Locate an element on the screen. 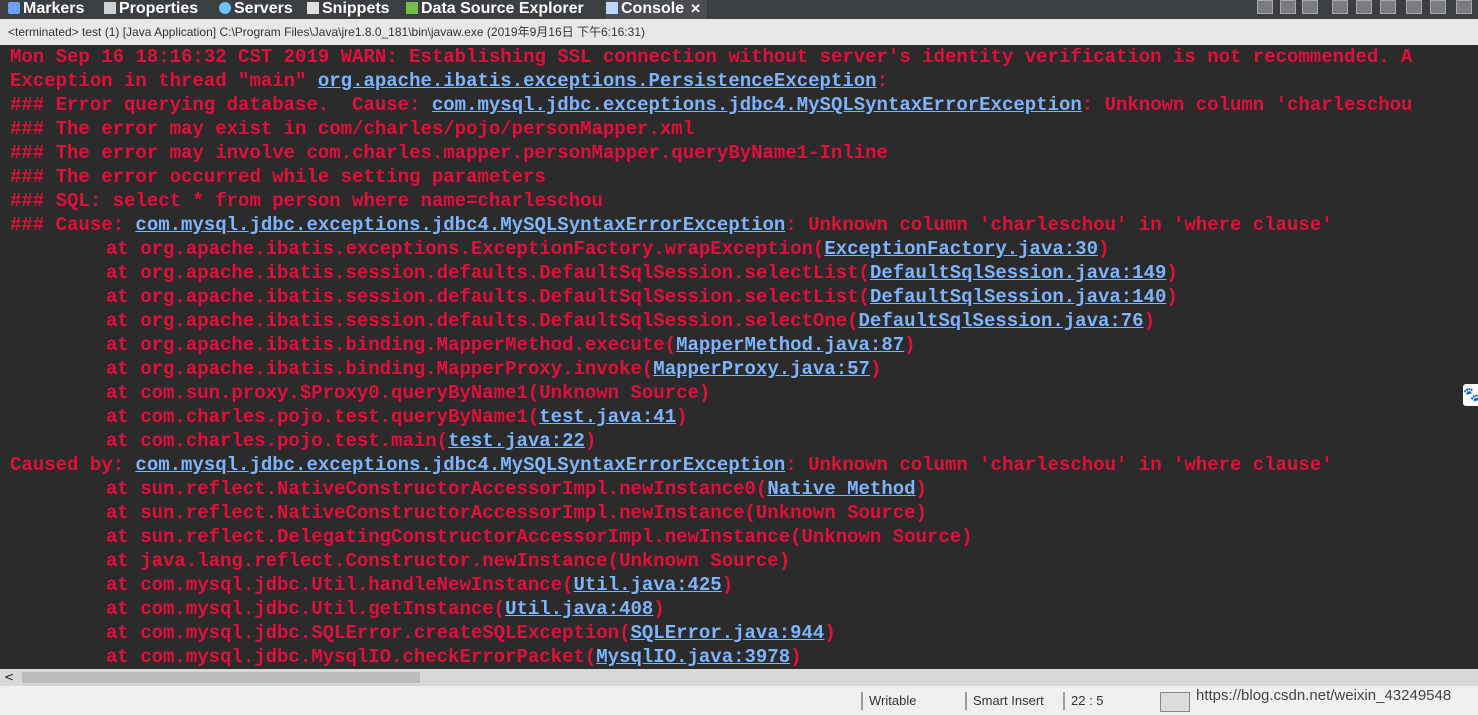 This screenshot has width=1478, height=715. scrollbar-thumb is located at coordinates (221, 677).